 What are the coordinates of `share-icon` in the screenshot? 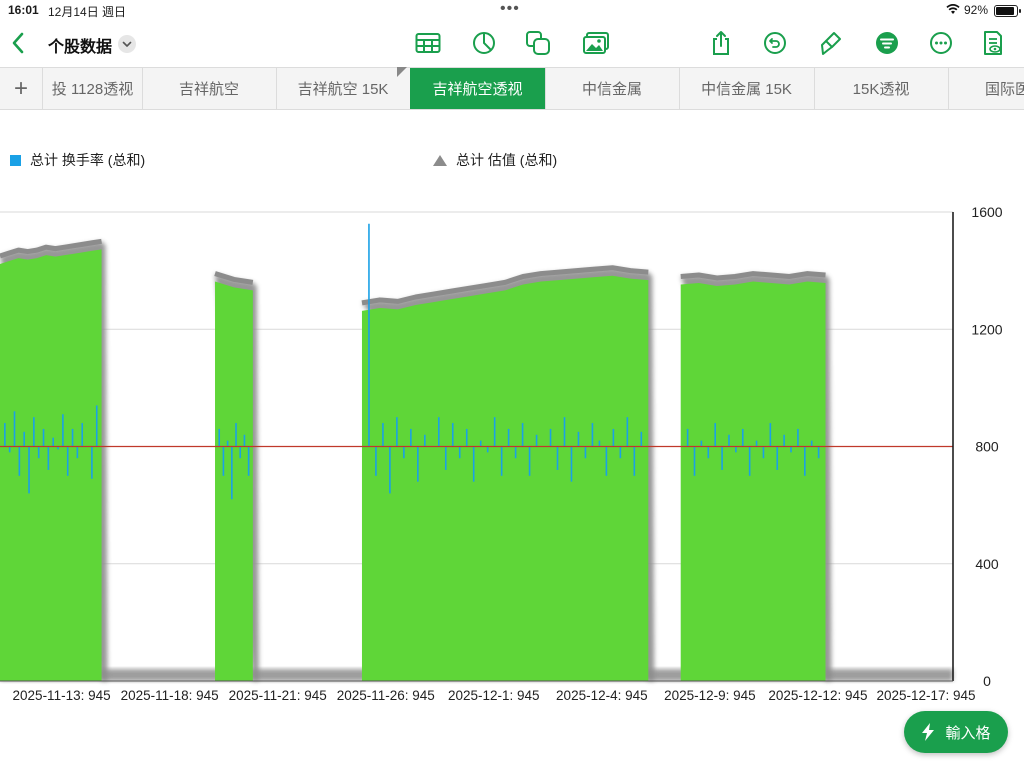 It's located at (721, 43).